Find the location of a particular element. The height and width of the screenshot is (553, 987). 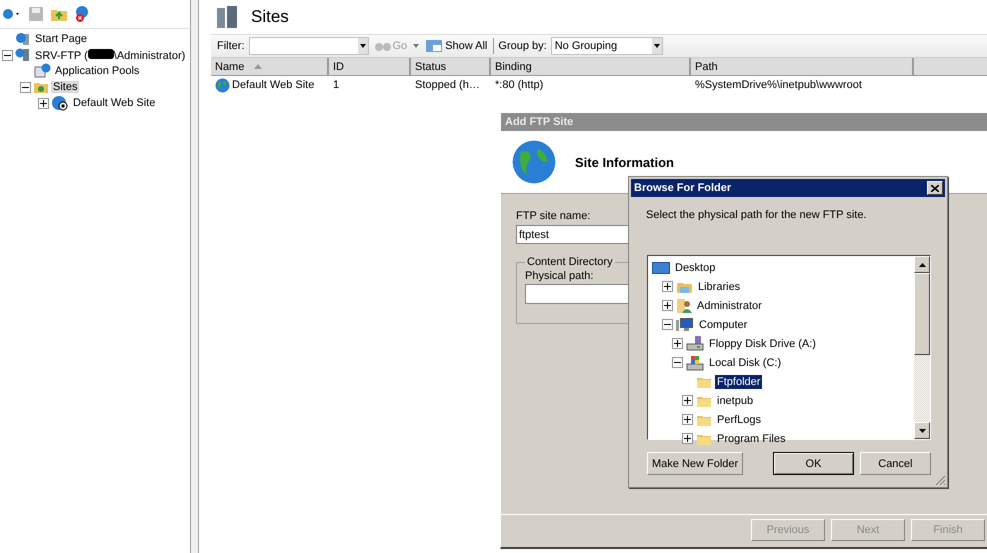

column-header: Binding is located at coordinates (591, 66).